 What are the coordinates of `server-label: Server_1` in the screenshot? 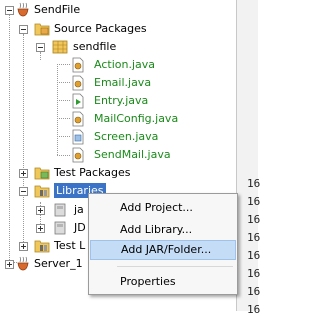 It's located at (58, 263).